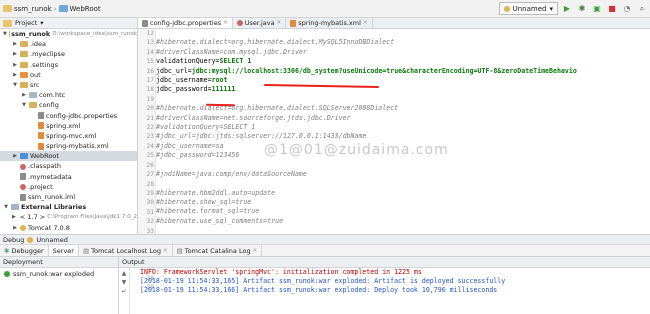 The image size is (650, 314). What do you see at coordinates (68, 105) in the screenshot?
I see `tree-item: ▼ config` at bounding box center [68, 105].